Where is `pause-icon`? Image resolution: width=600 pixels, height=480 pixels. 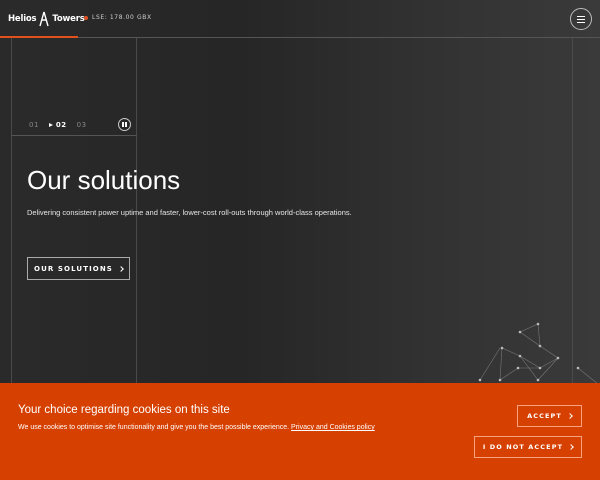 pause-icon is located at coordinates (123, 124).